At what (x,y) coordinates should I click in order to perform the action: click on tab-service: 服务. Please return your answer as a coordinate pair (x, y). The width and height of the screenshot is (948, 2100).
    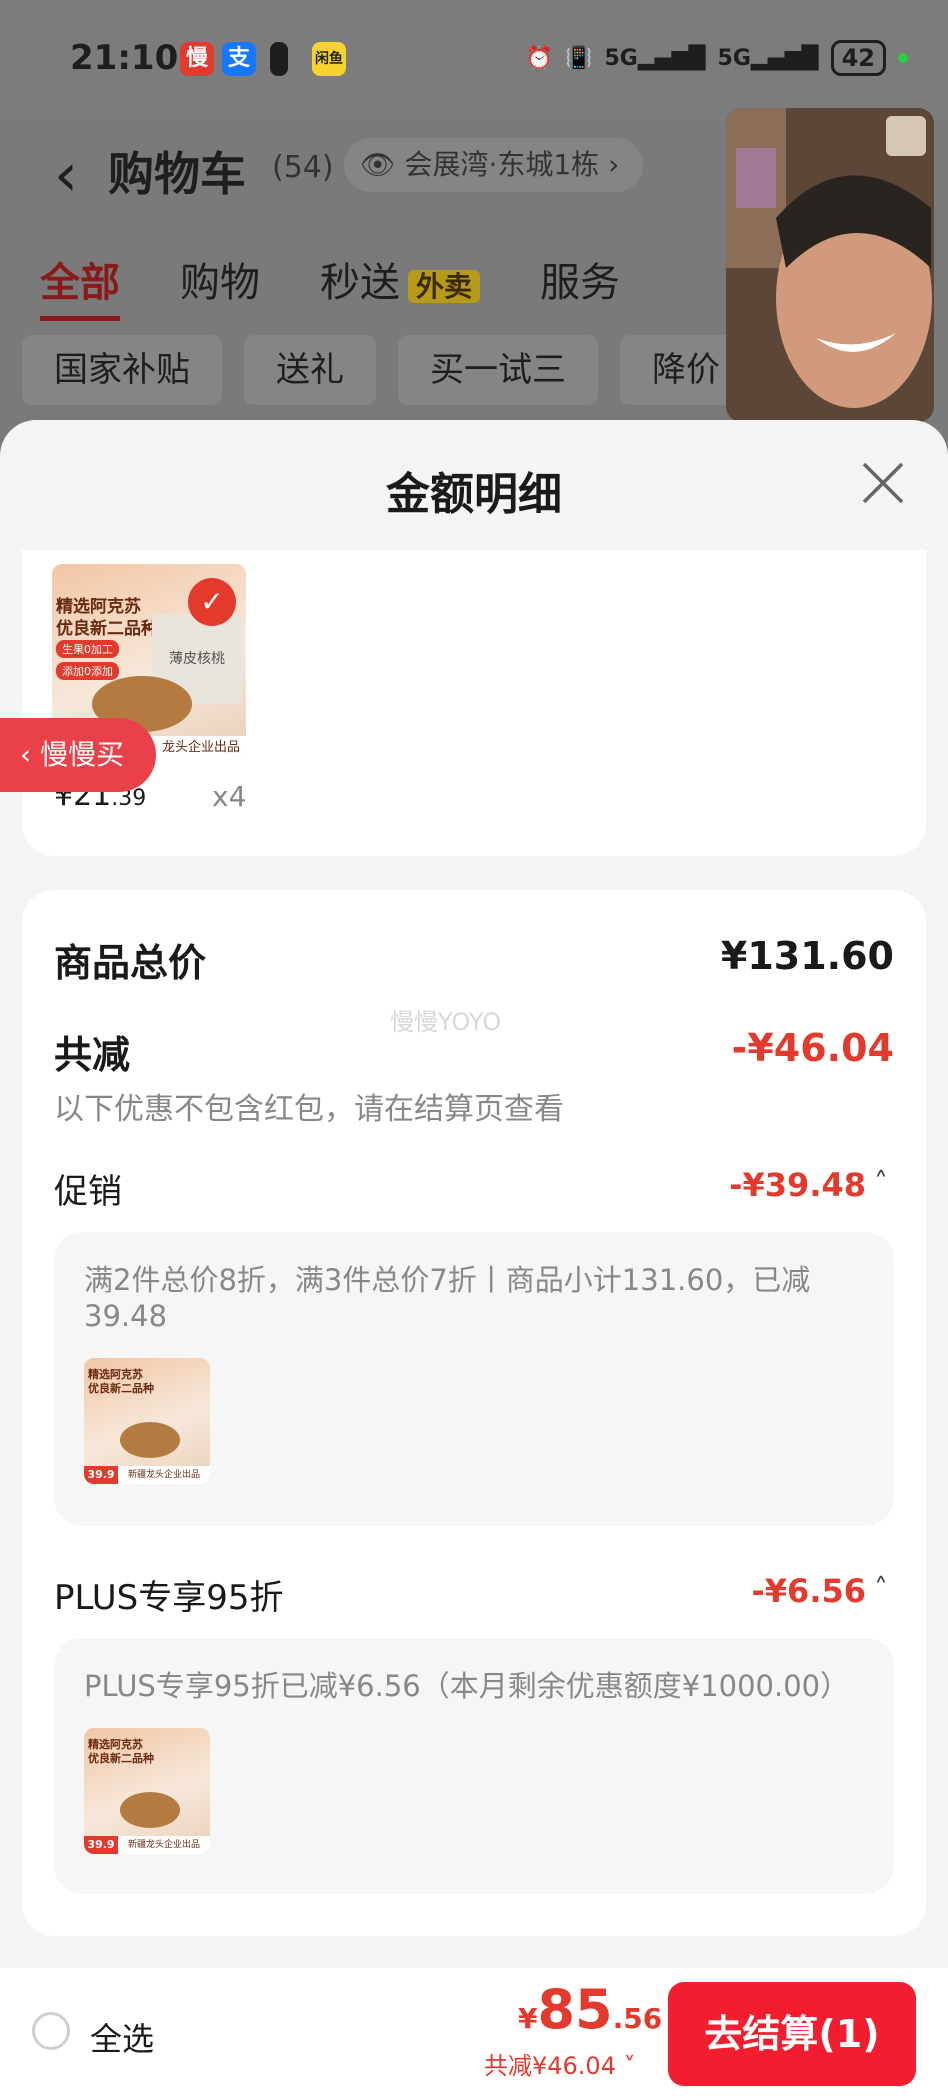
    Looking at the image, I should click on (580, 285).